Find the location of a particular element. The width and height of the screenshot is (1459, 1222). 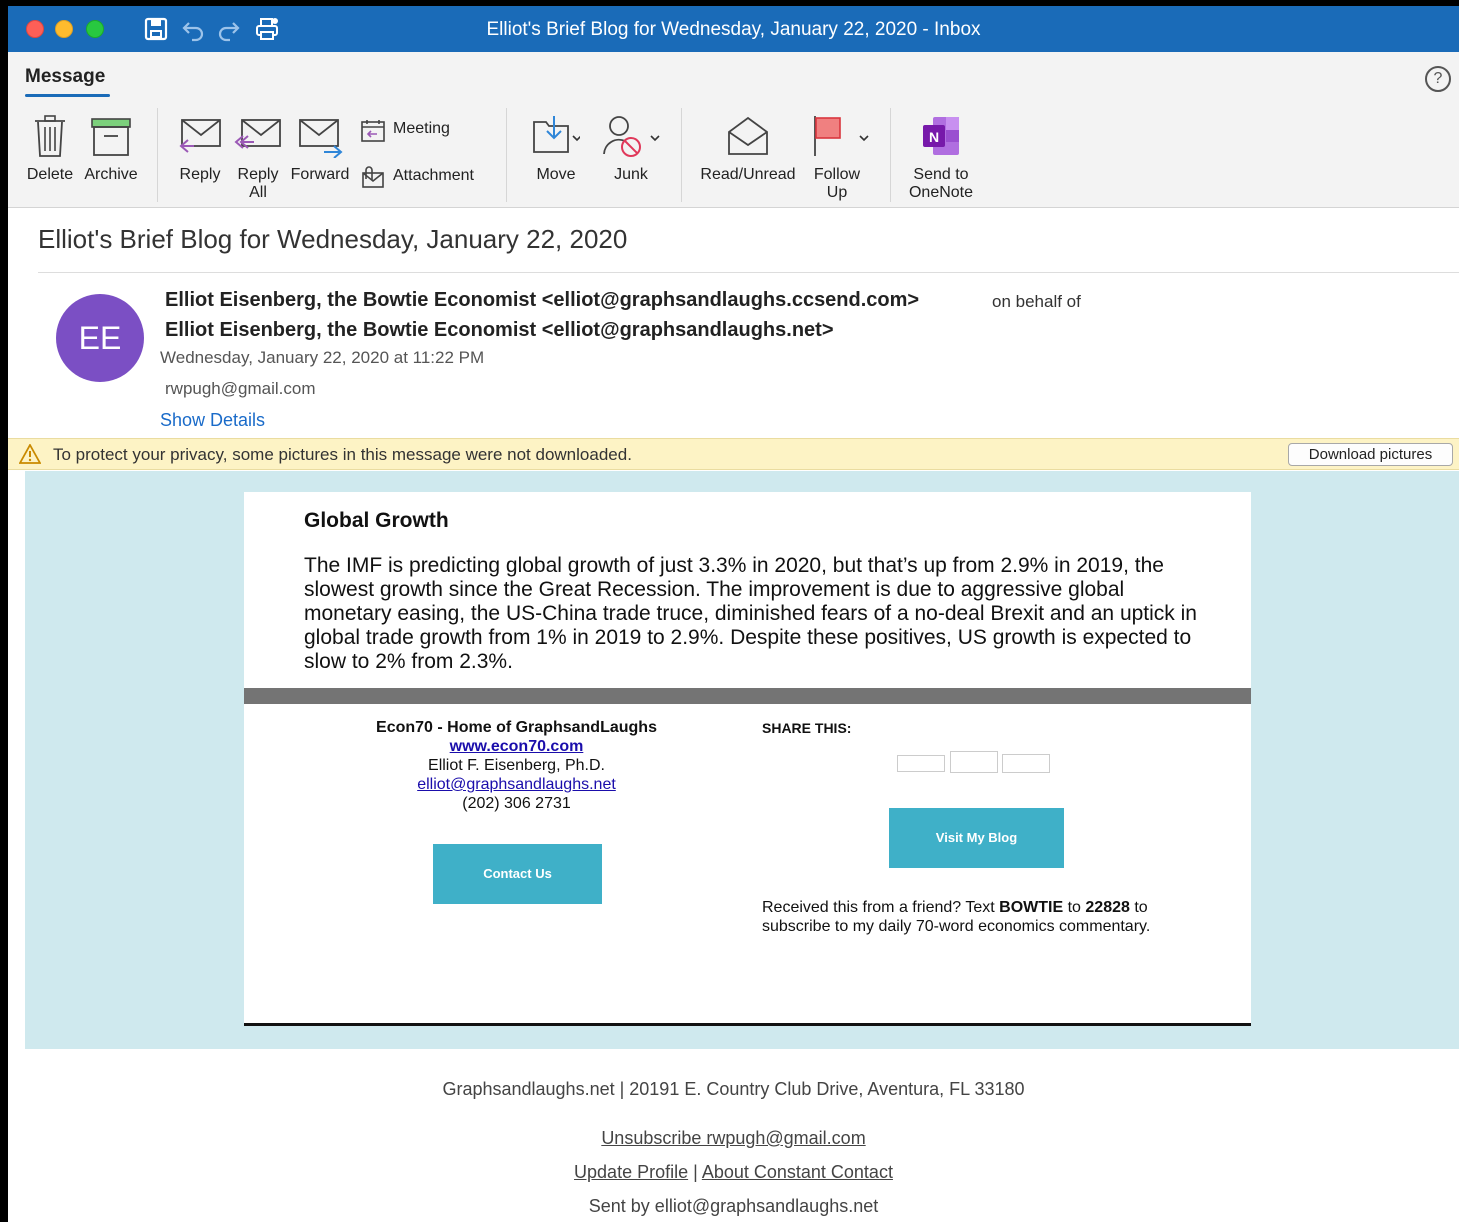

section-title: Global Growth is located at coordinates (376, 520).